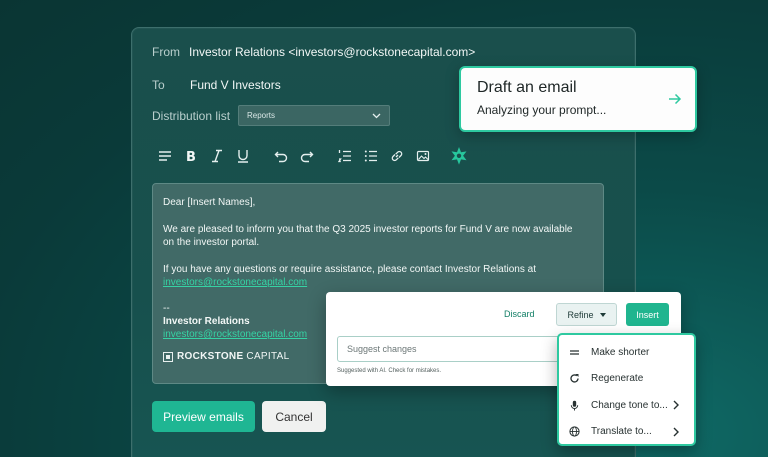  I want to click on underline-icon, so click(243, 156).